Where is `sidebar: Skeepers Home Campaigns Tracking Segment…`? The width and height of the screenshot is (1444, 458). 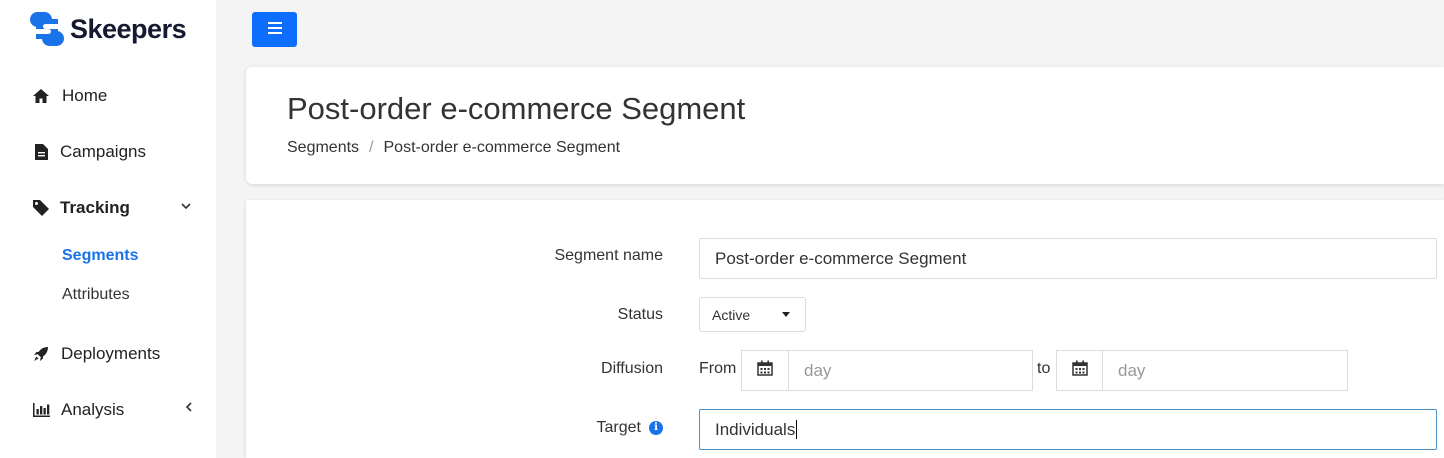 sidebar: Skeepers Home Campaigns Tracking Segment… is located at coordinates (108, 229).